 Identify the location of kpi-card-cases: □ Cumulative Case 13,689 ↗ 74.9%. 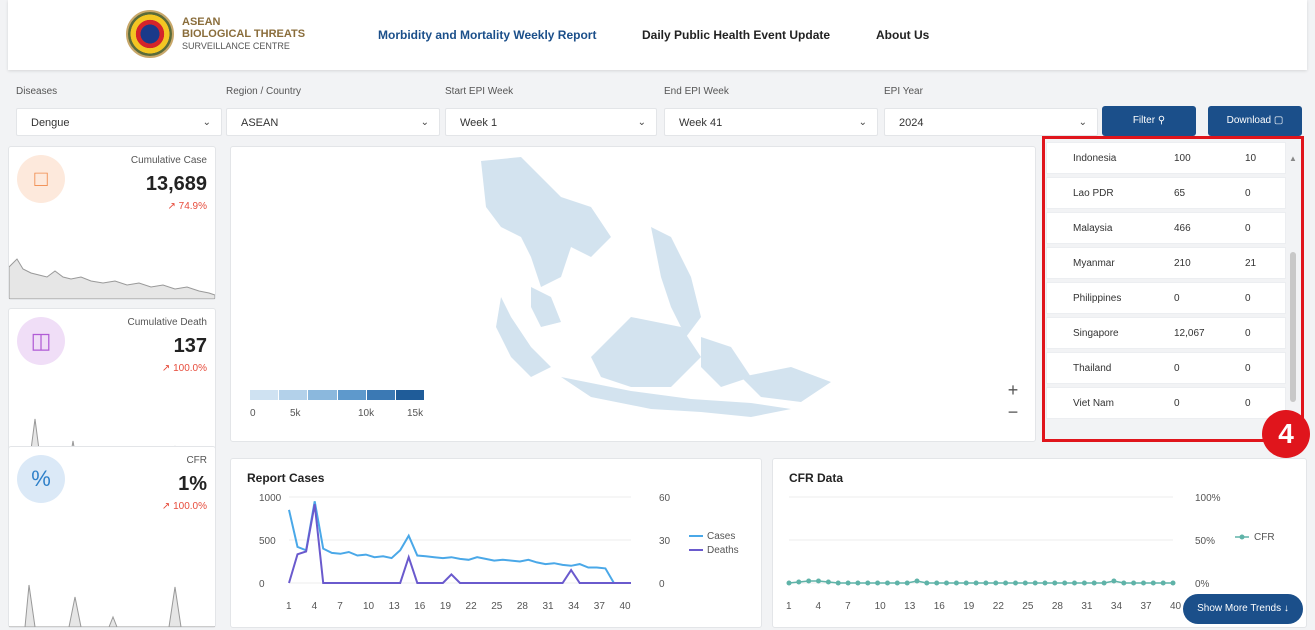
(112, 223).